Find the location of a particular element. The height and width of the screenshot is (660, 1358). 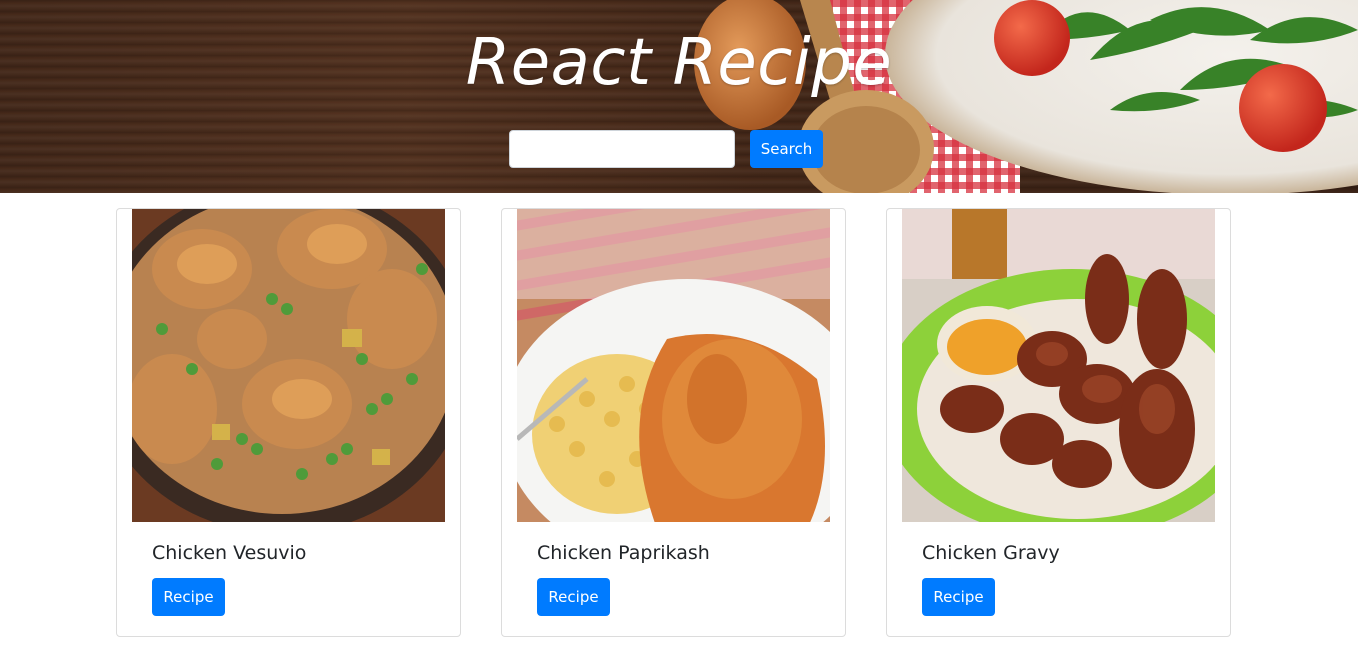

recipe-title: Chicken Paprikash is located at coordinates (623, 553).